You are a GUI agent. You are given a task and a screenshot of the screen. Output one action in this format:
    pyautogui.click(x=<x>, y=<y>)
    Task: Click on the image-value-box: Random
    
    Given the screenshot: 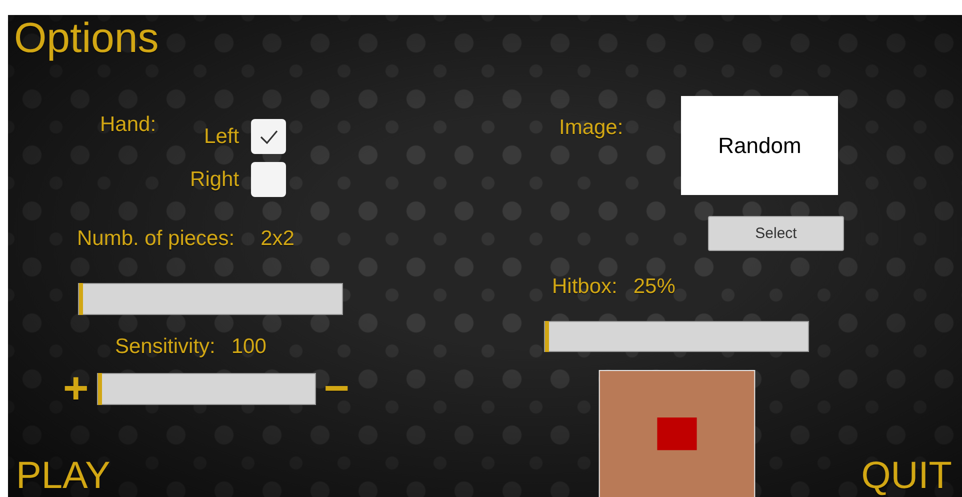 What is the action you would take?
    pyautogui.click(x=759, y=145)
    